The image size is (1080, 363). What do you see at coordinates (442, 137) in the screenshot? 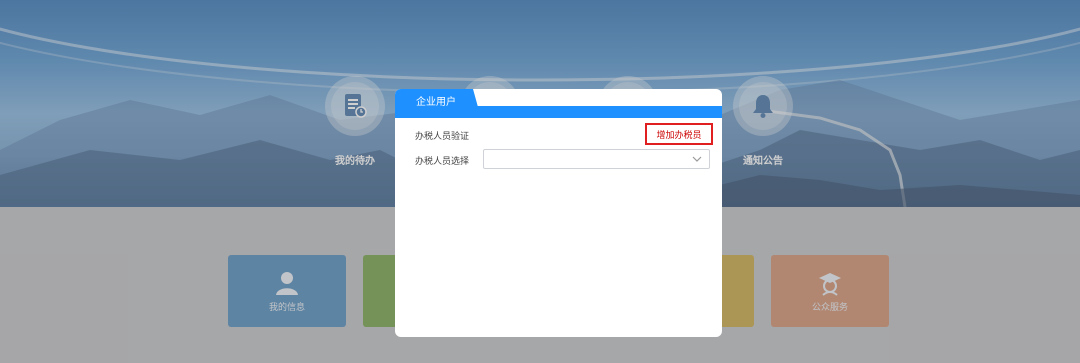
I see `verify-label: 办税人员验证` at bounding box center [442, 137].